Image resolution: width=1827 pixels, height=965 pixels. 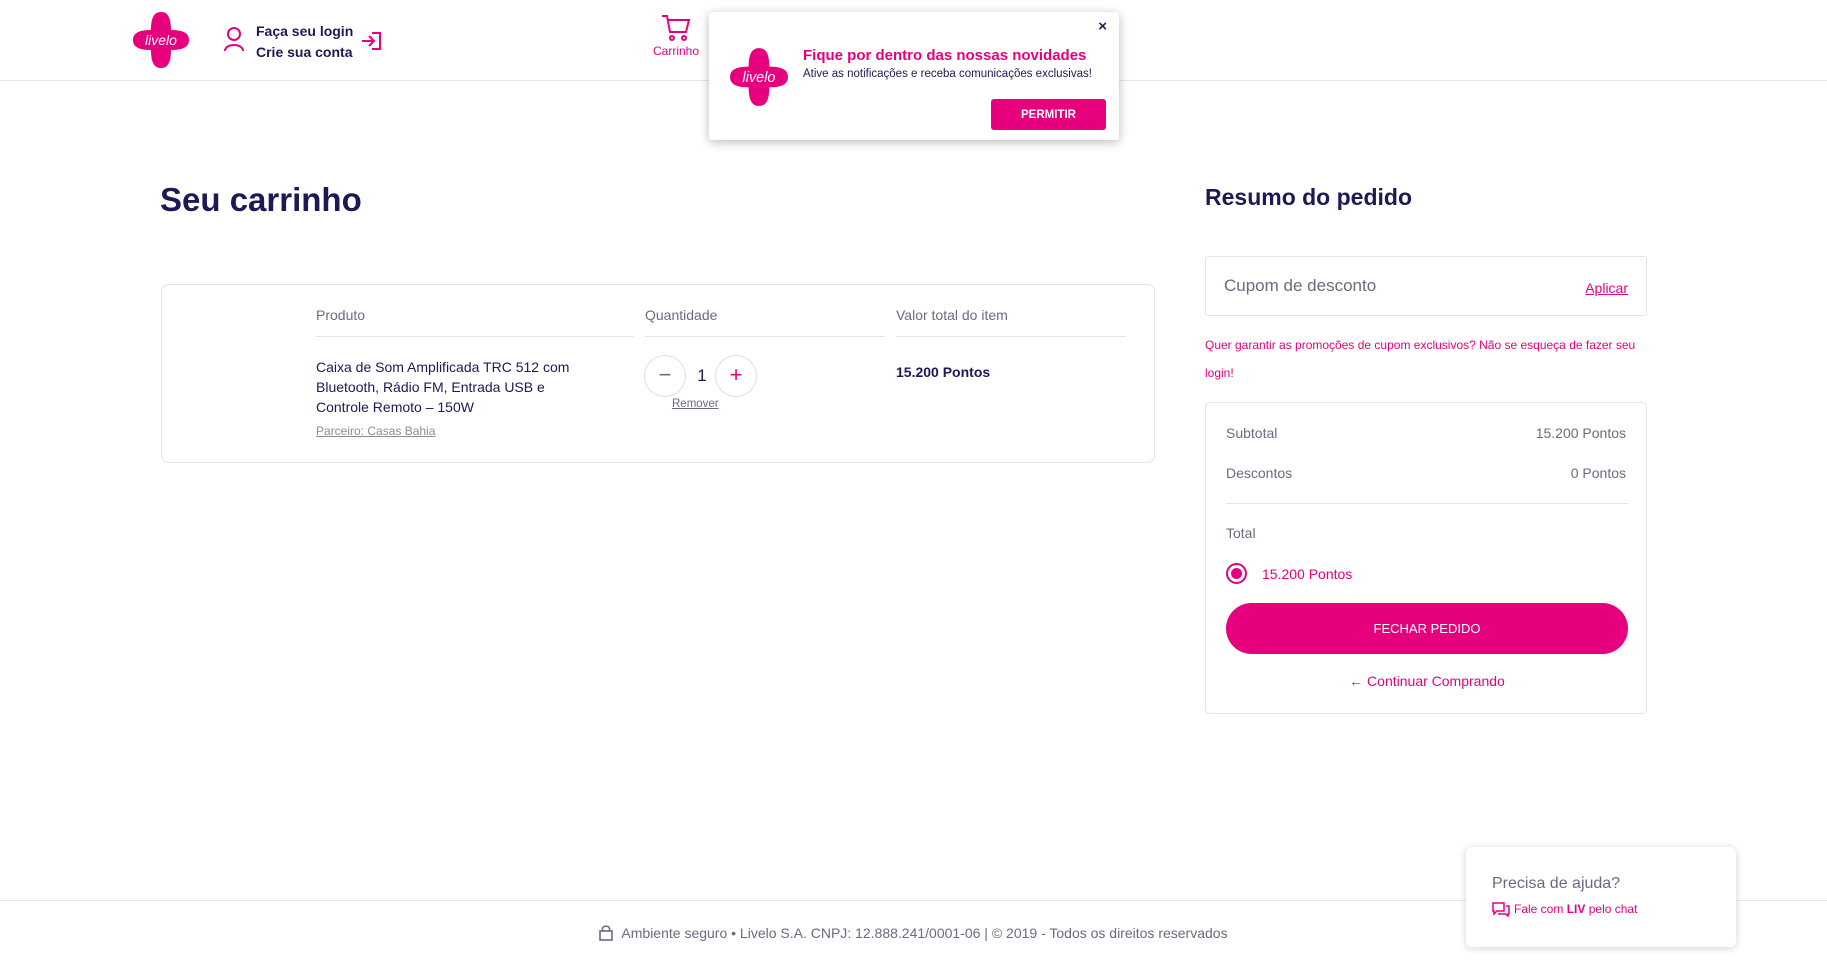 What do you see at coordinates (736, 376) in the screenshot?
I see `quantity-increase-button: +` at bounding box center [736, 376].